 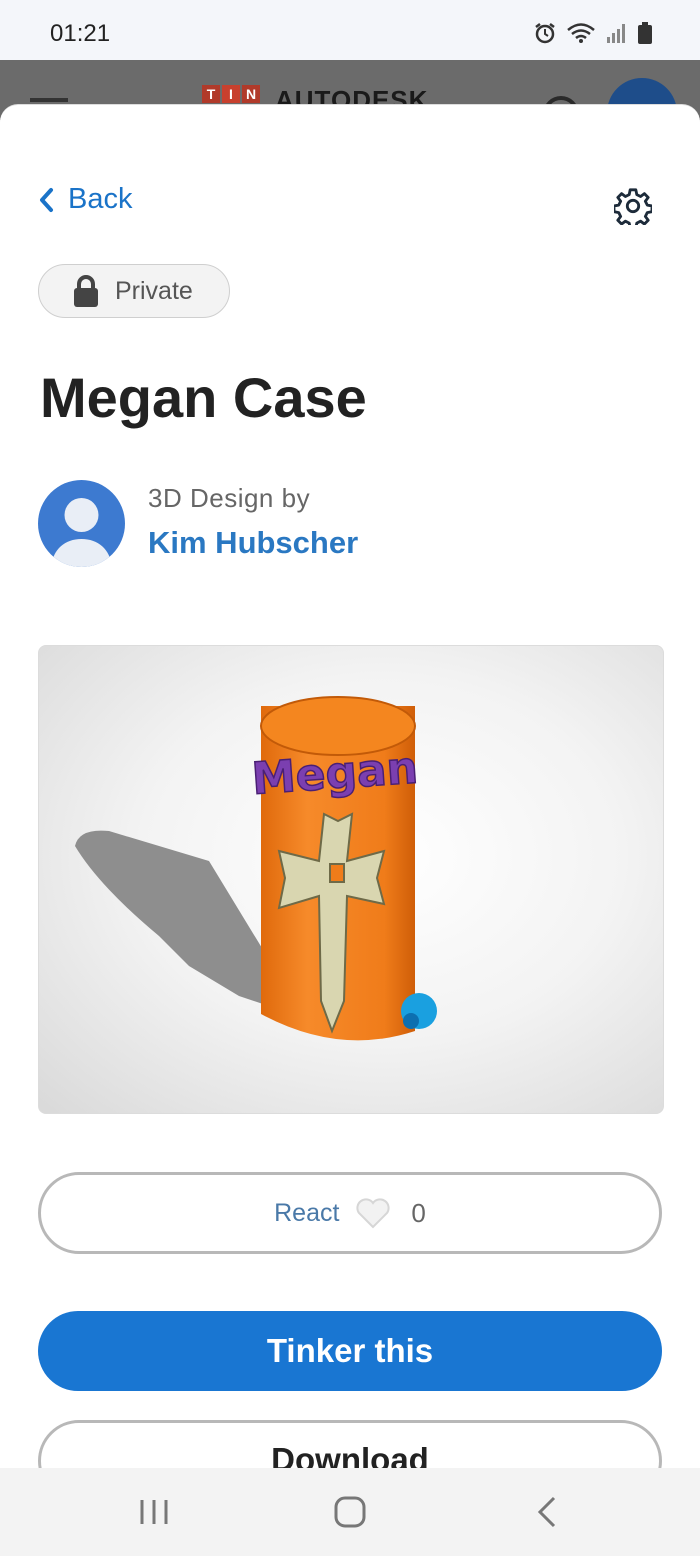 What do you see at coordinates (350, 30) in the screenshot?
I see `status-bar: 01:21` at bounding box center [350, 30].